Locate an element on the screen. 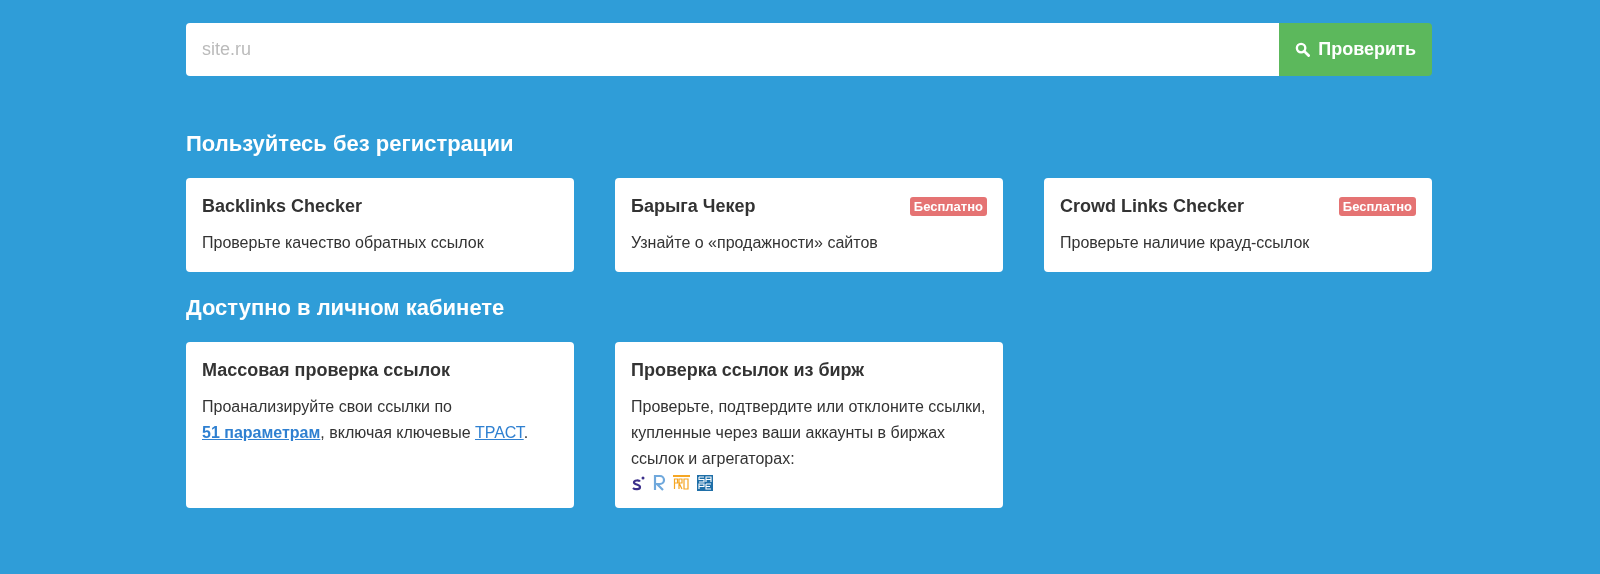  card-title: Барыга Чекер is located at coordinates (693, 206).